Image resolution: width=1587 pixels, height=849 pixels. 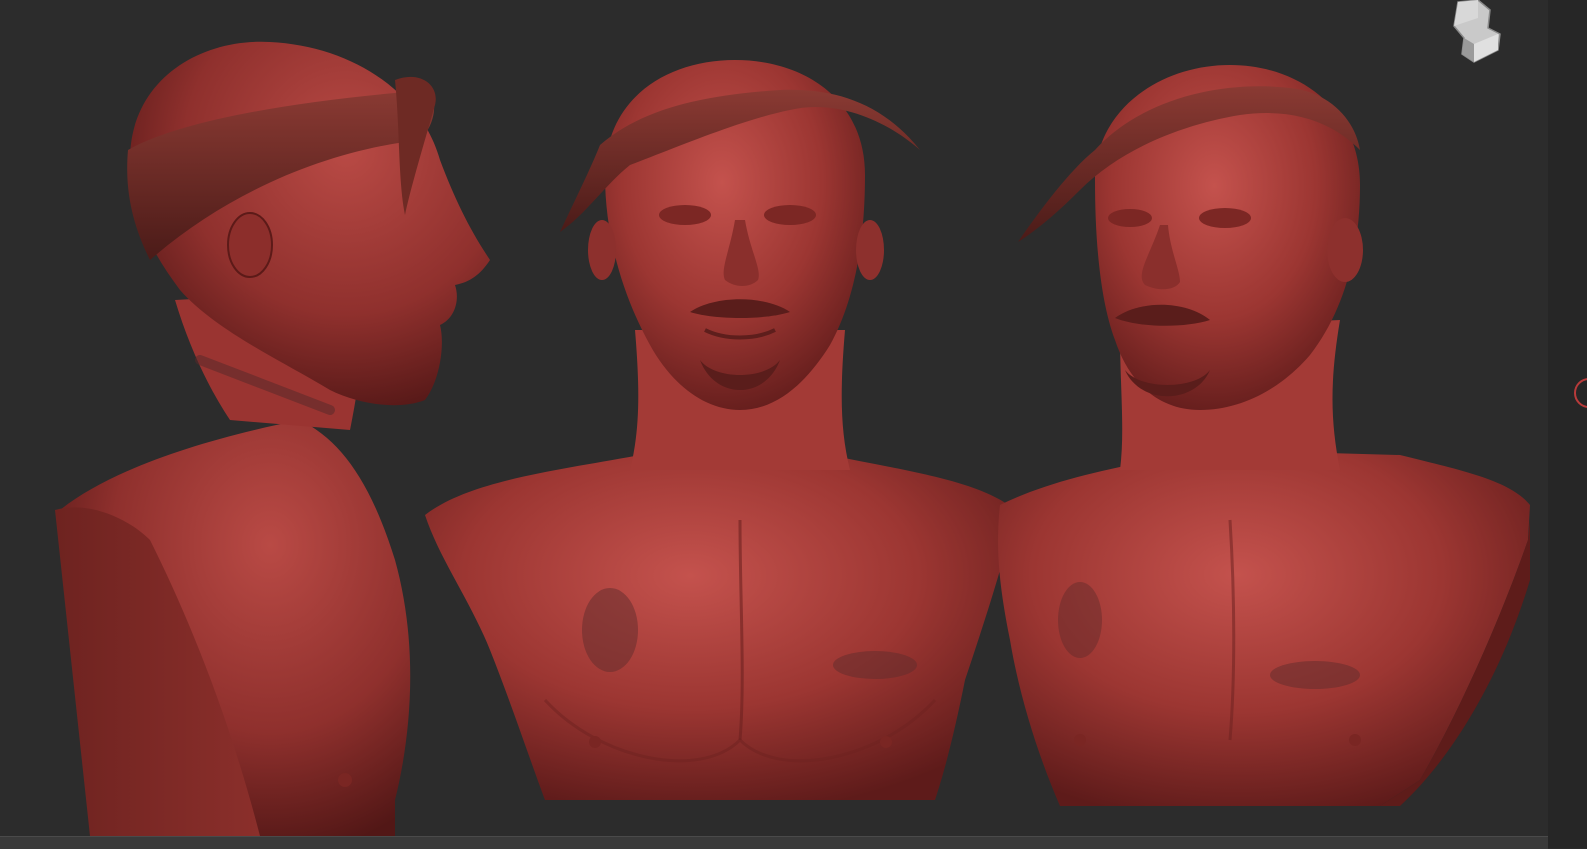 I want to click on right-tool-rail, so click(x=1567, y=424).